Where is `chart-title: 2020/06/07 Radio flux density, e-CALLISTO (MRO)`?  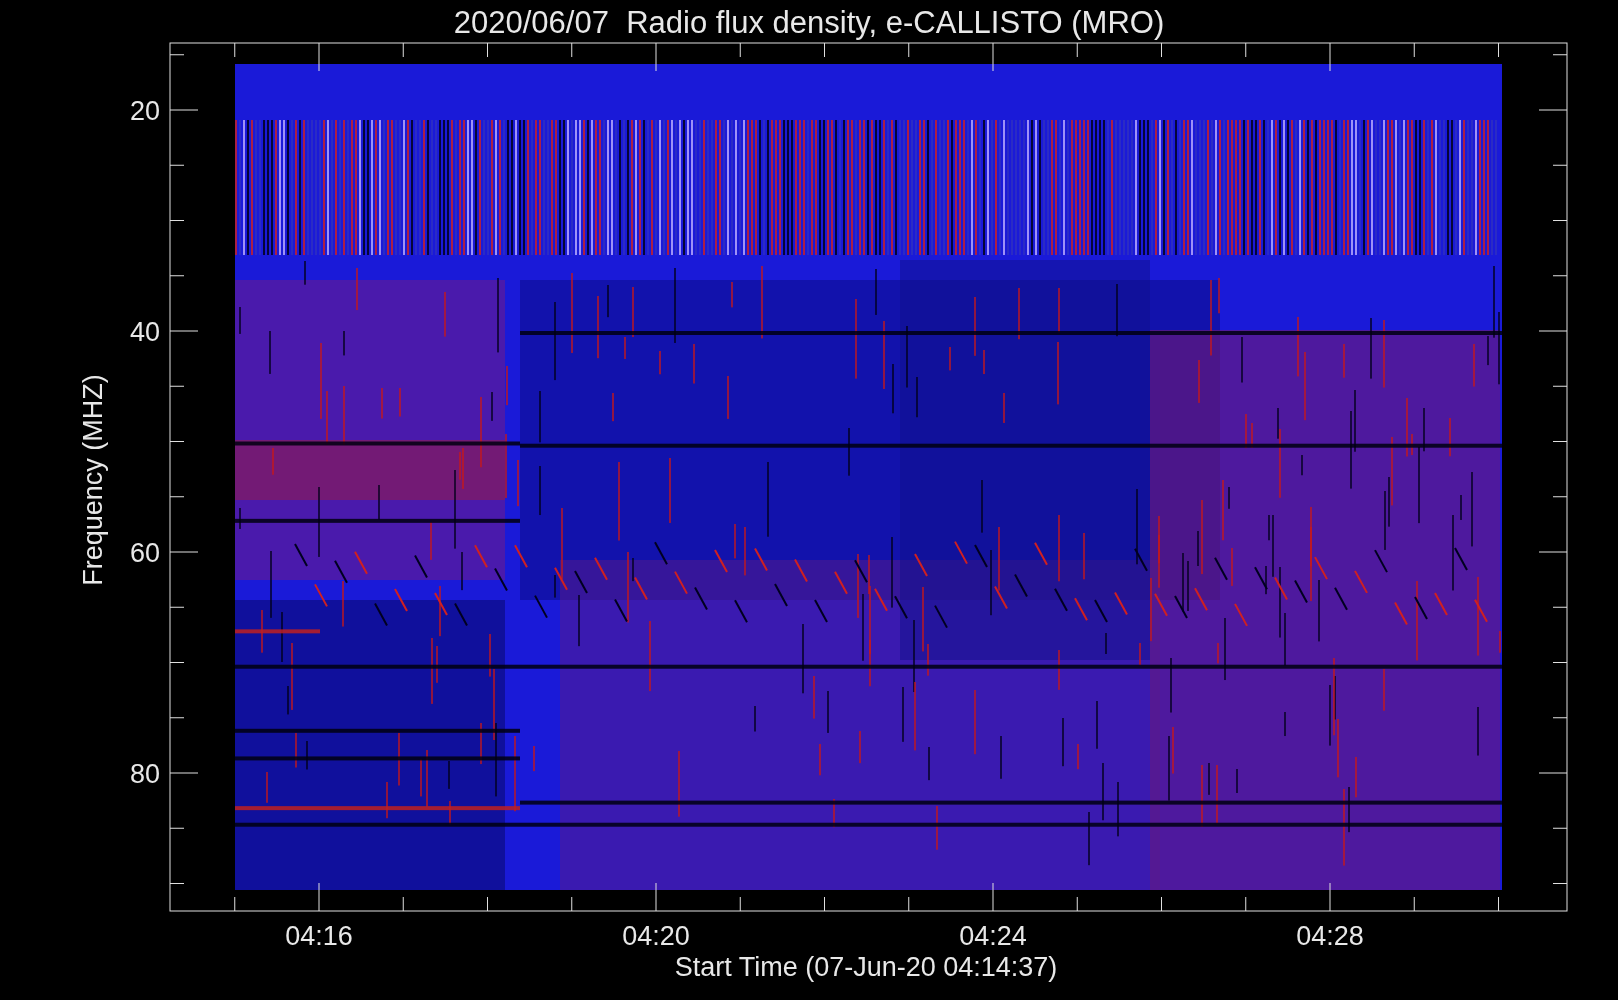
chart-title: 2020/06/07 Radio flux density, e-CALLISTO (MRO) is located at coordinates (809, 22).